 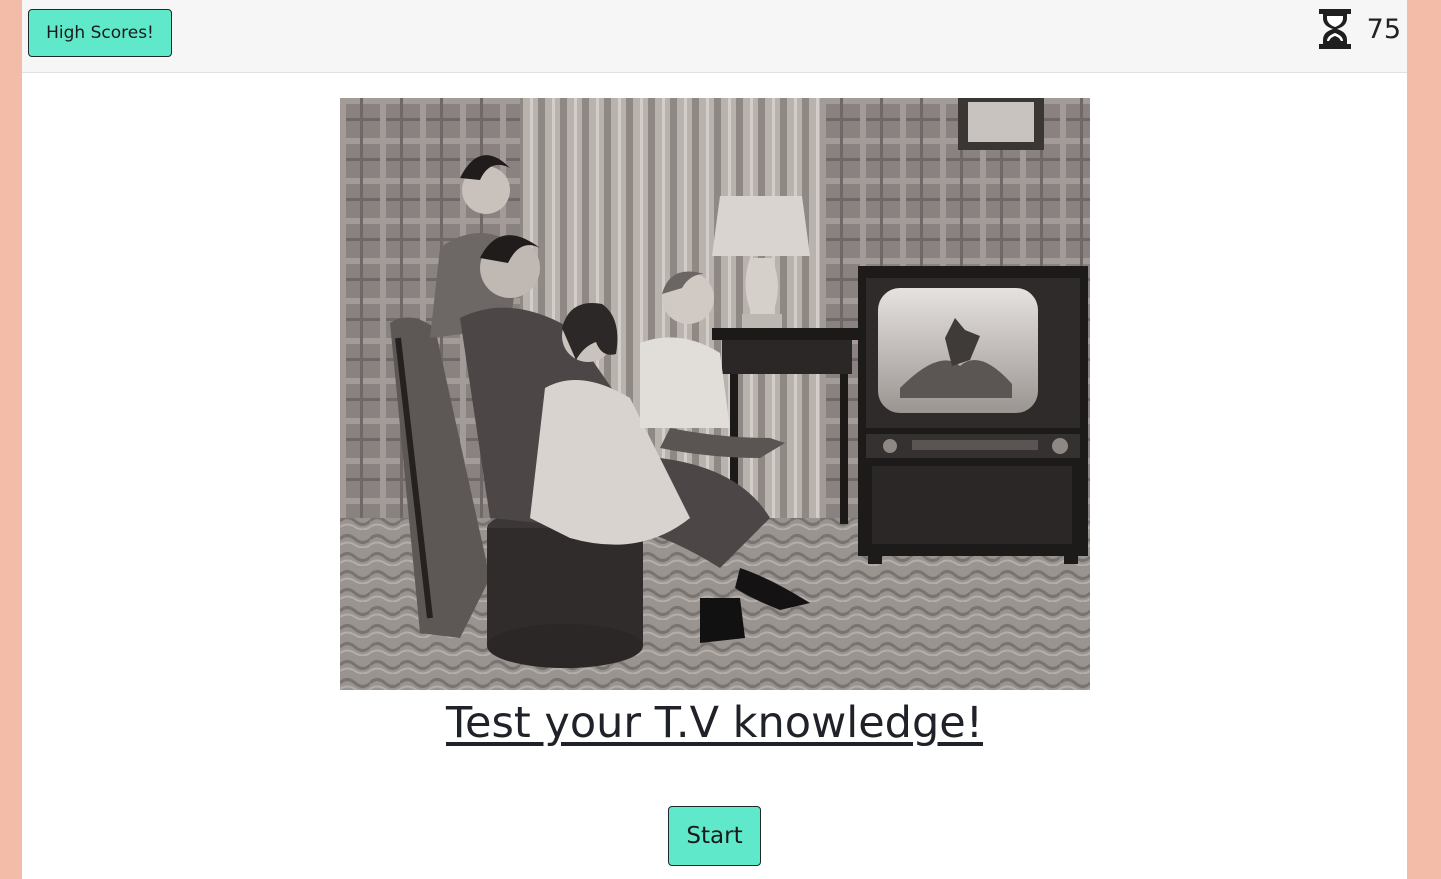 I want to click on start-button: Start, so click(x=714, y=836).